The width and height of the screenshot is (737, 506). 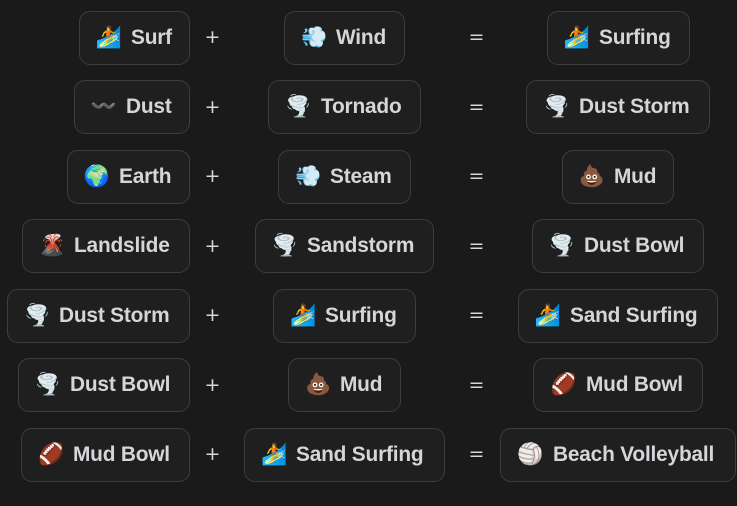 I want to click on recipe-ingredient-a-slot: 🏄 Surf, so click(x=95, y=37).